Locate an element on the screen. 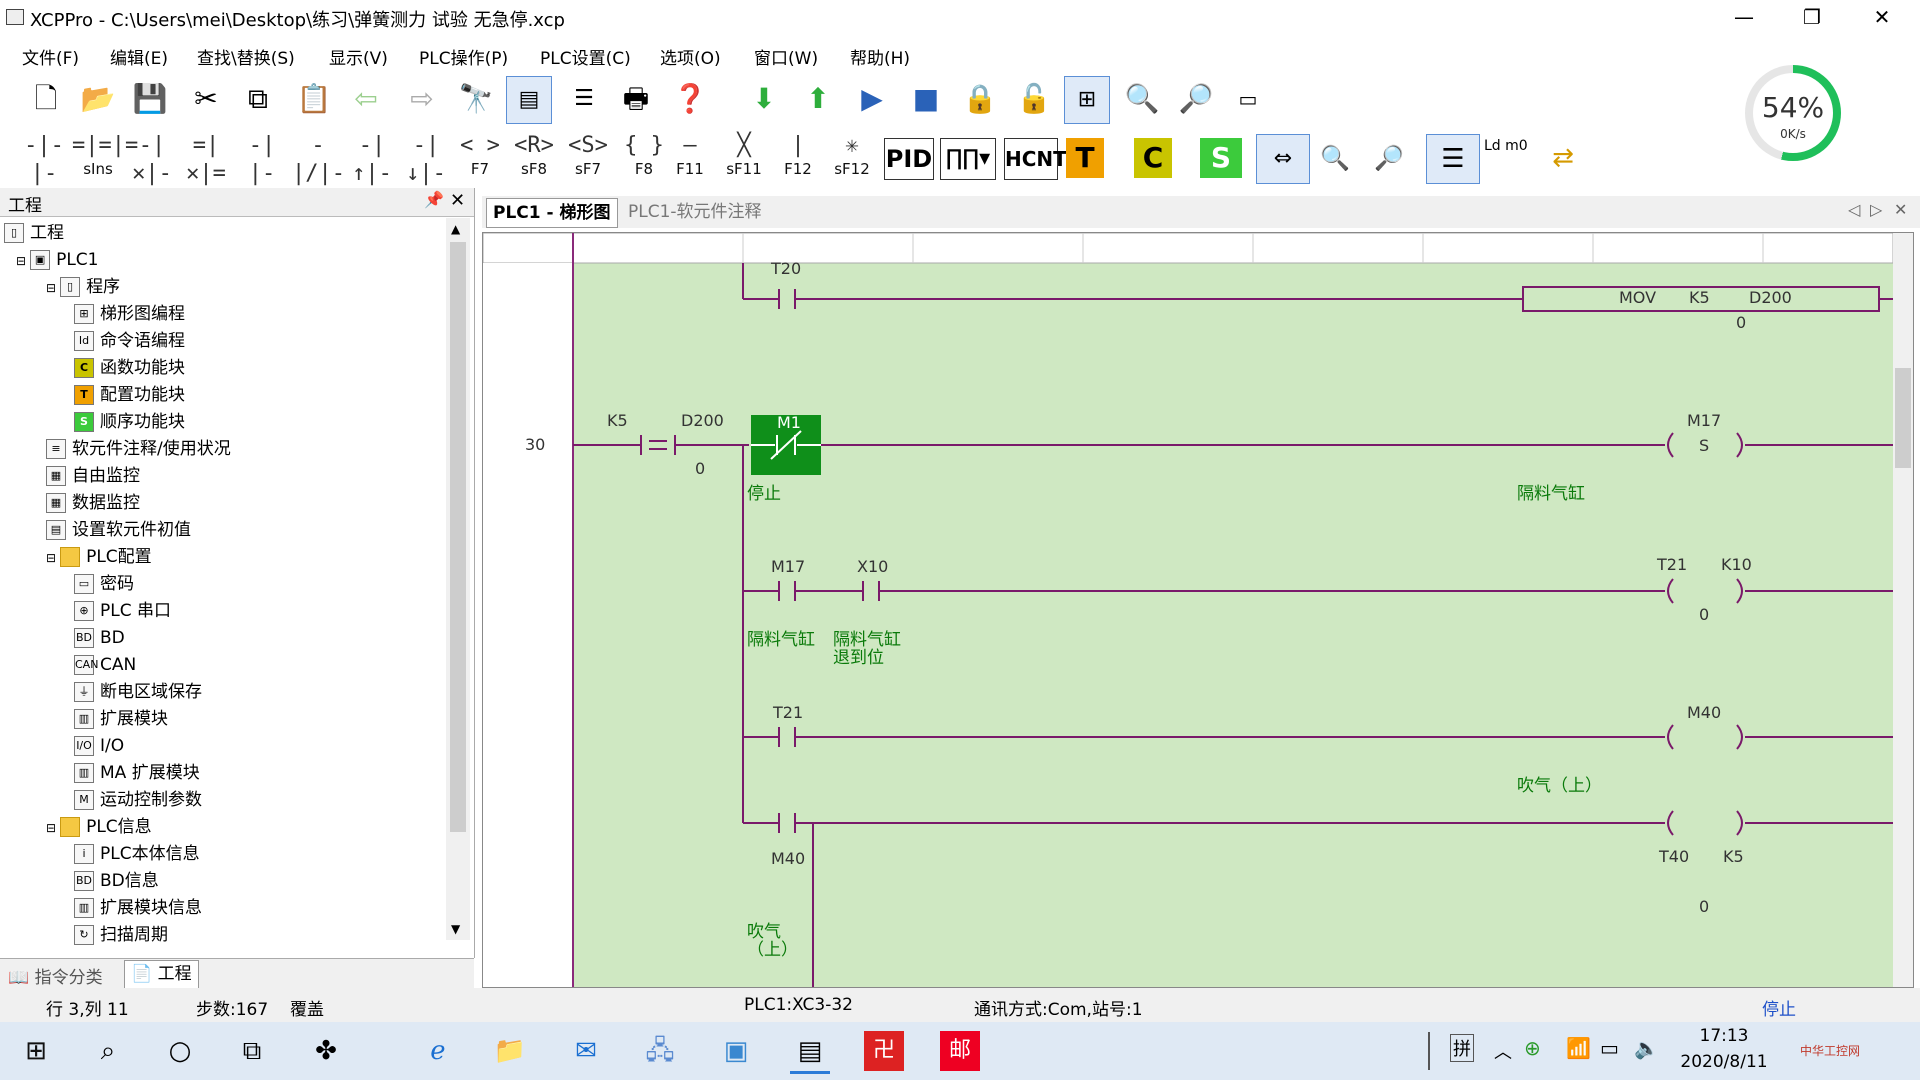 The image size is (1920, 1080). menu-help: 帮助(H) is located at coordinates (880, 56).